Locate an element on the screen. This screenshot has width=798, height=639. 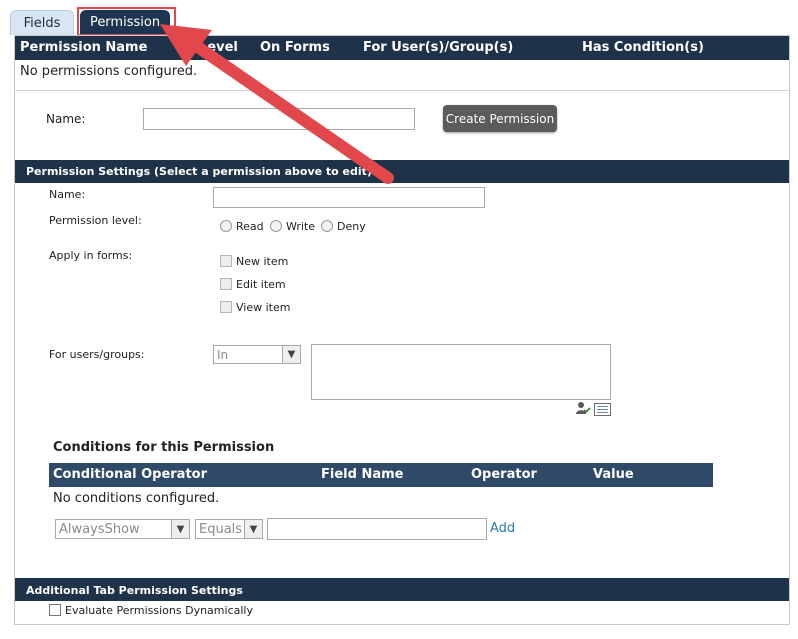
arrow-annotation is located at coordinates (277, 104).